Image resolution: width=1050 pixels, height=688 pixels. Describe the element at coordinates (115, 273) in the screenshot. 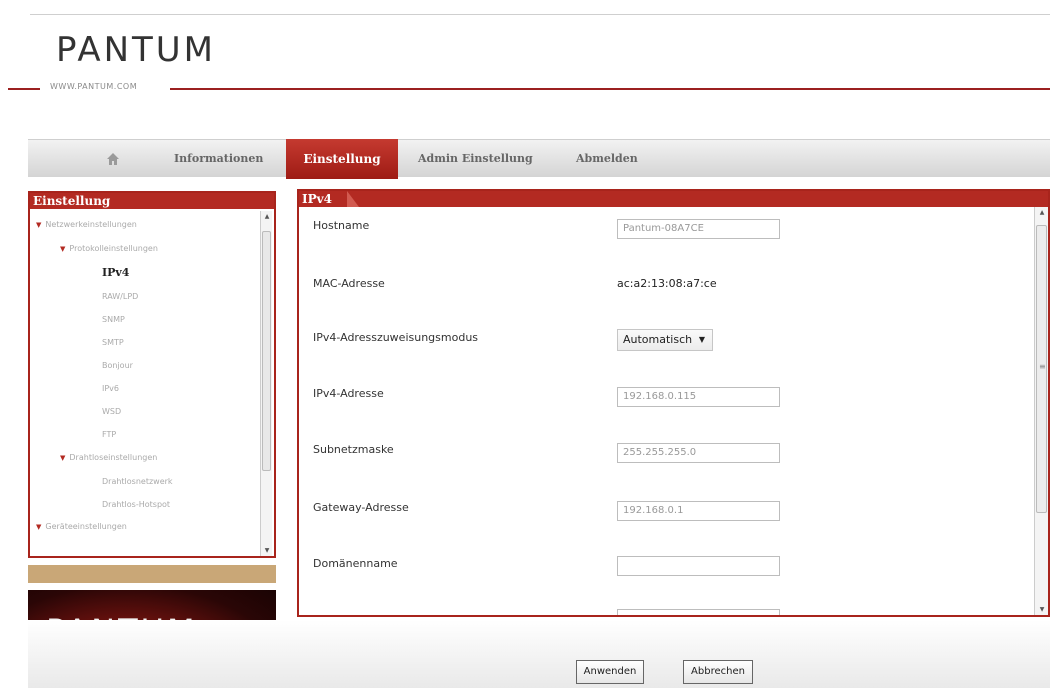

I see `tree-item-ipv4: IPv4` at that location.